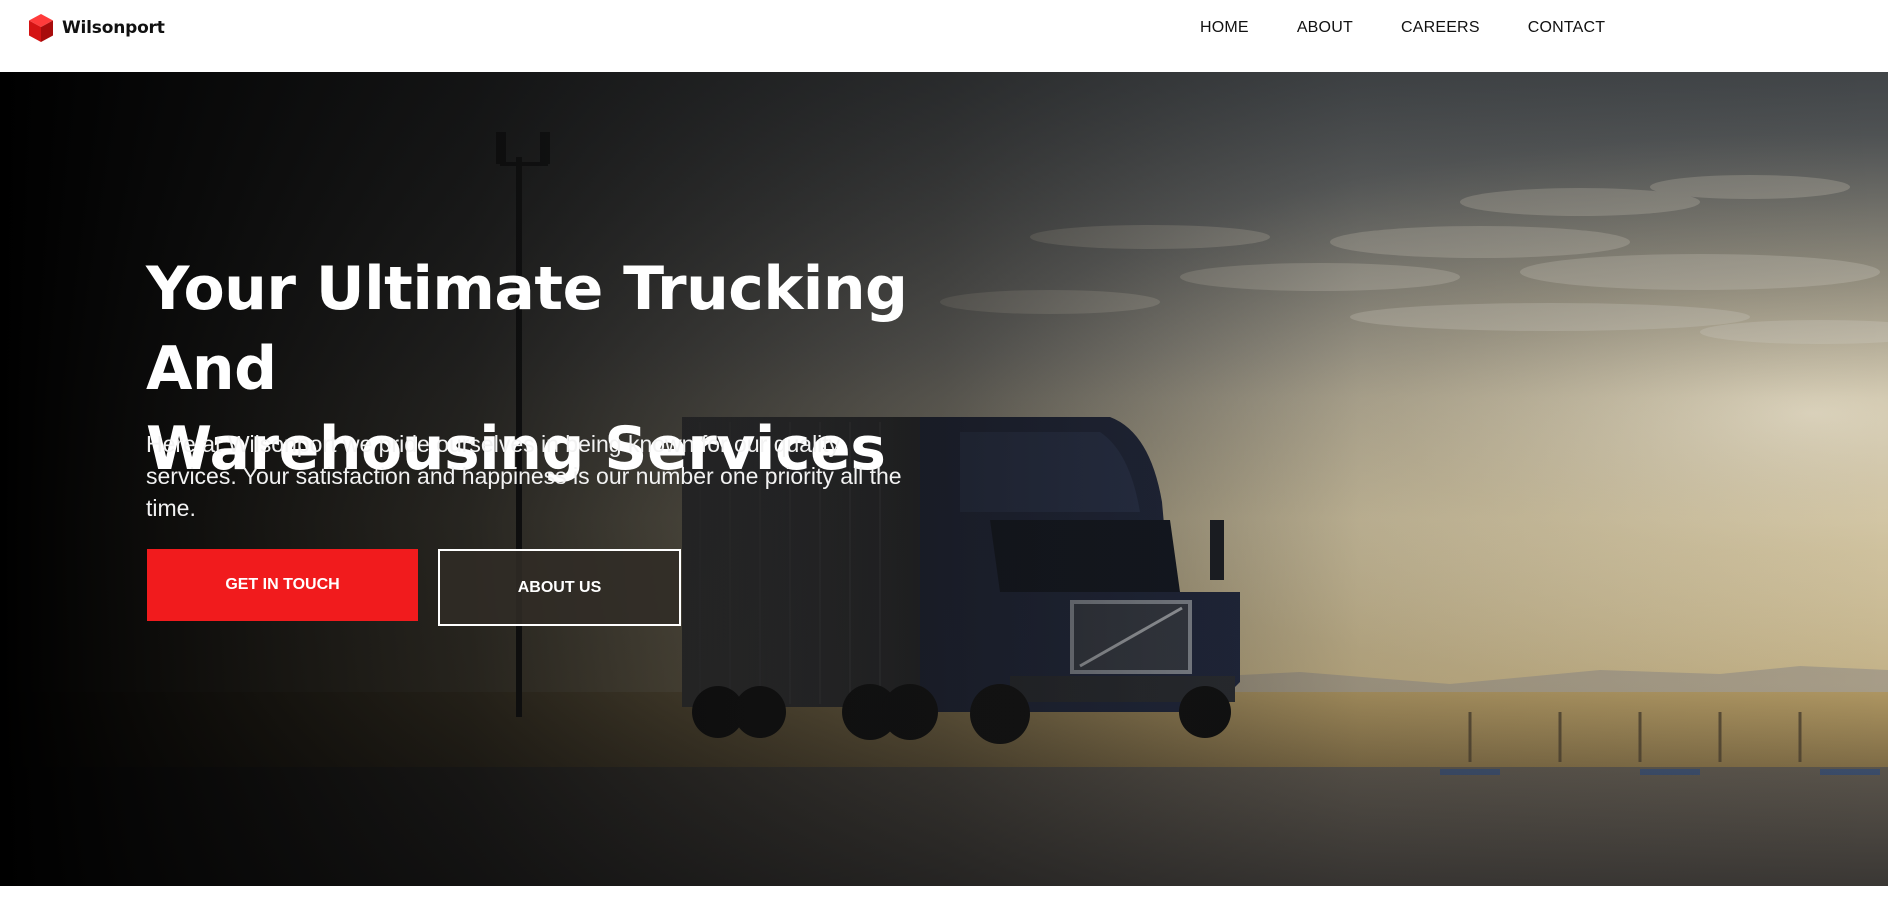 This screenshot has width=1888, height=906. What do you see at coordinates (113, 28) in the screenshot?
I see `brand-name: Wilsonport` at bounding box center [113, 28].